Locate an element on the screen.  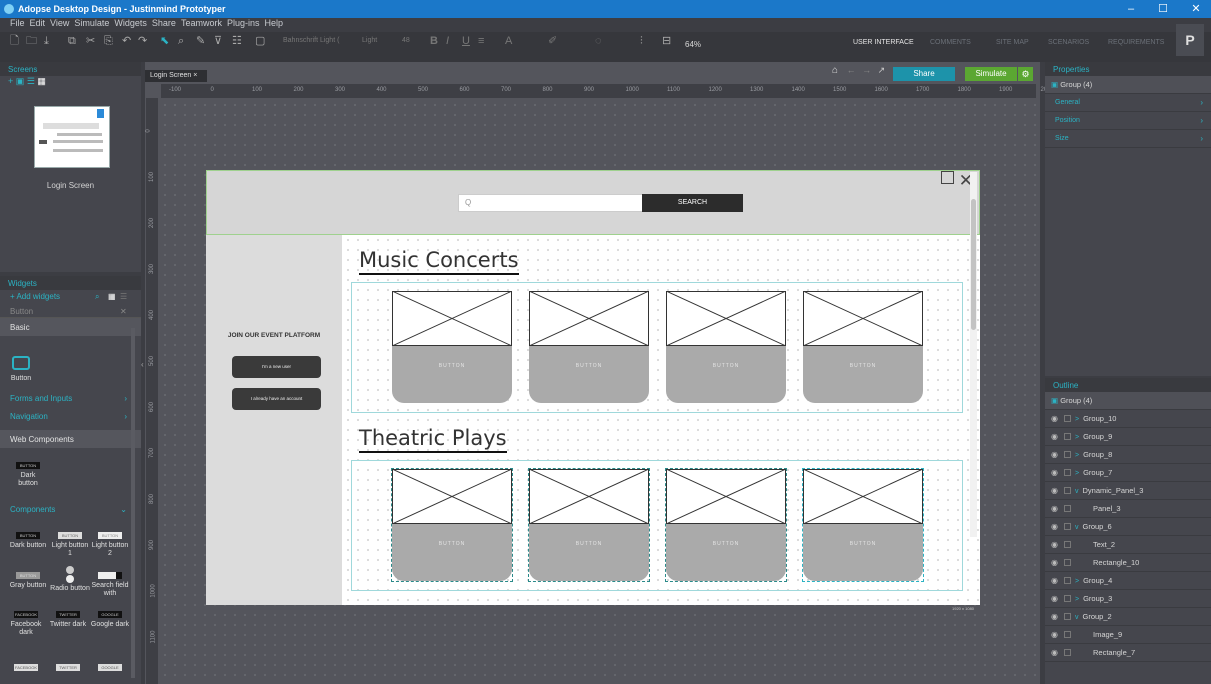
simulate-button: Simulate is located at coordinates (991, 74).